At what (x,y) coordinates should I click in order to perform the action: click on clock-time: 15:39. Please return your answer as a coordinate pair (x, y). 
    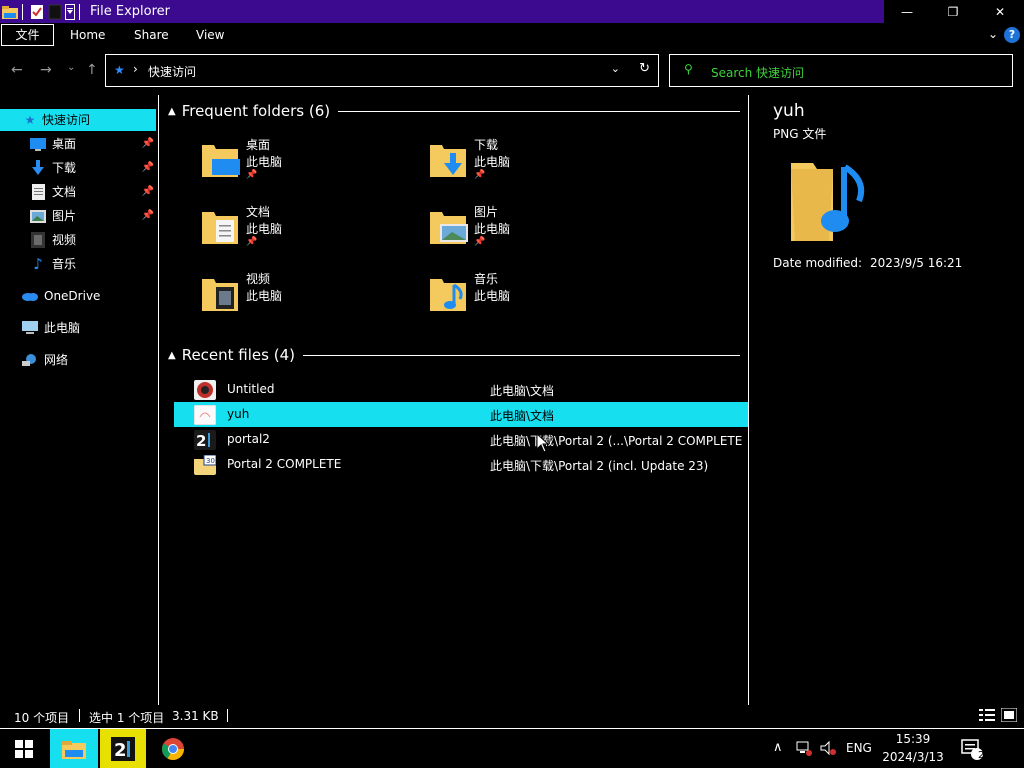
    Looking at the image, I should click on (913, 739).